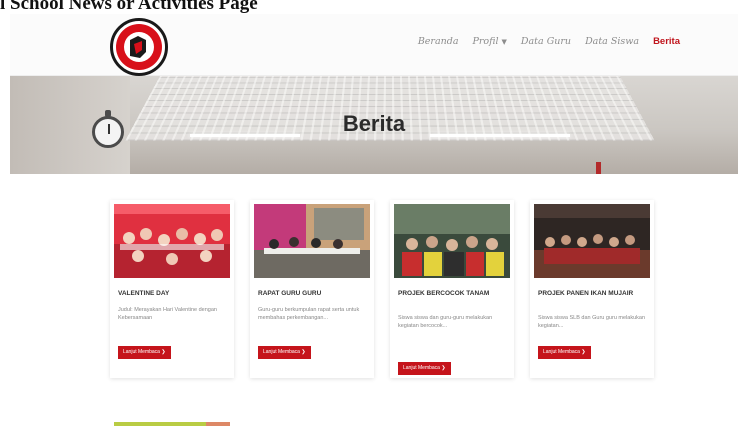 The height and width of the screenshot is (426, 748). Describe the element at coordinates (438, 41) in the screenshot. I see `nav-beranda: Beranda` at that location.